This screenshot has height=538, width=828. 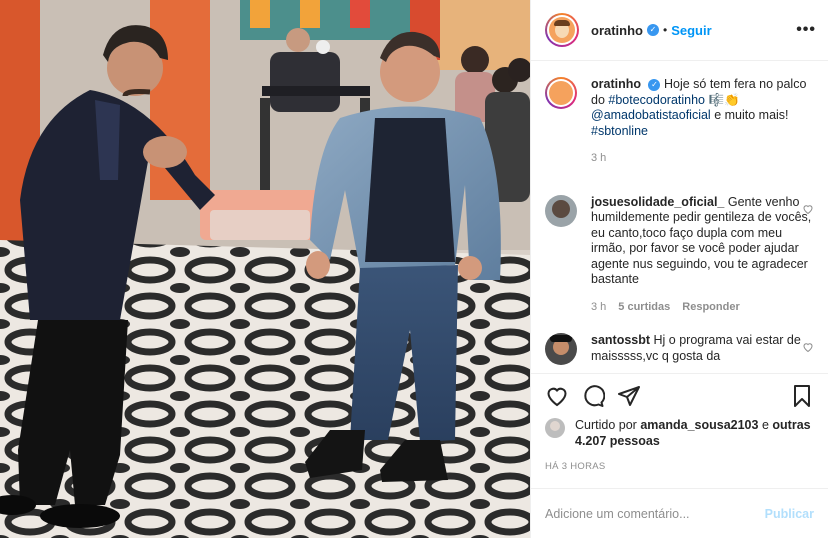 I want to click on avatar-ring, so click(x=562, y=30).